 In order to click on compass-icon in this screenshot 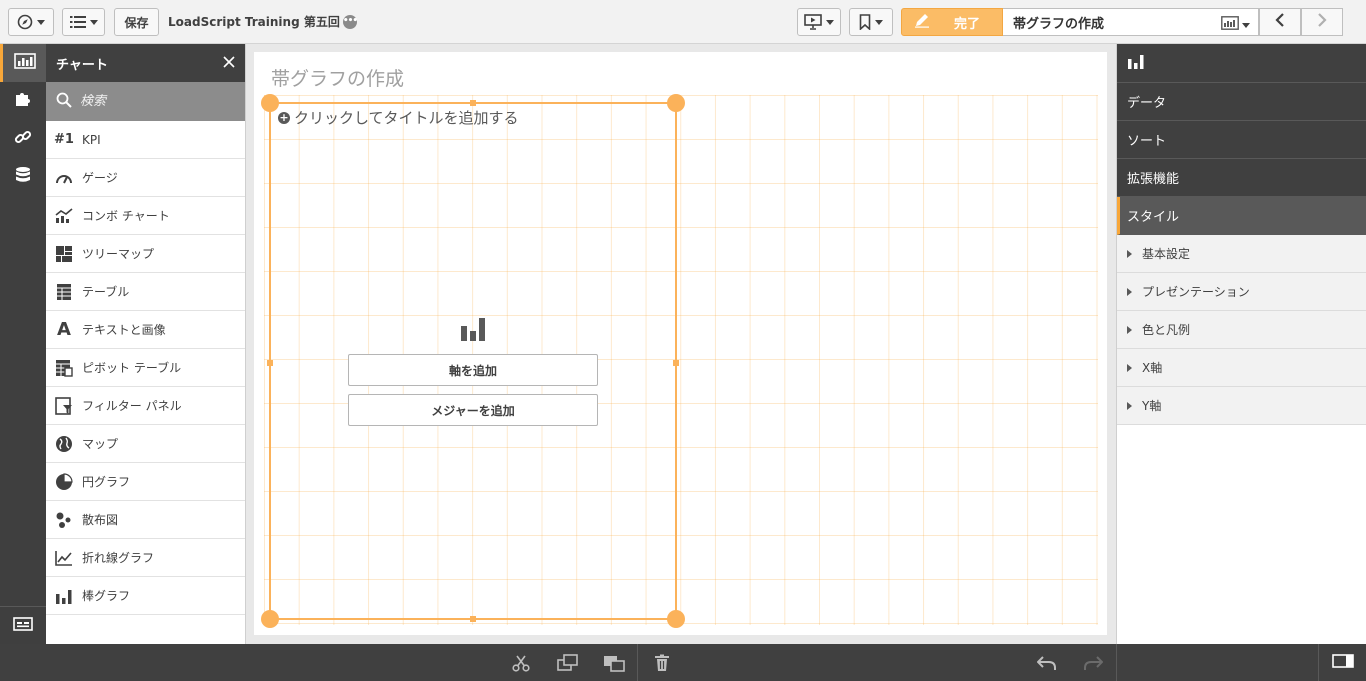, I will do `click(25, 22)`.